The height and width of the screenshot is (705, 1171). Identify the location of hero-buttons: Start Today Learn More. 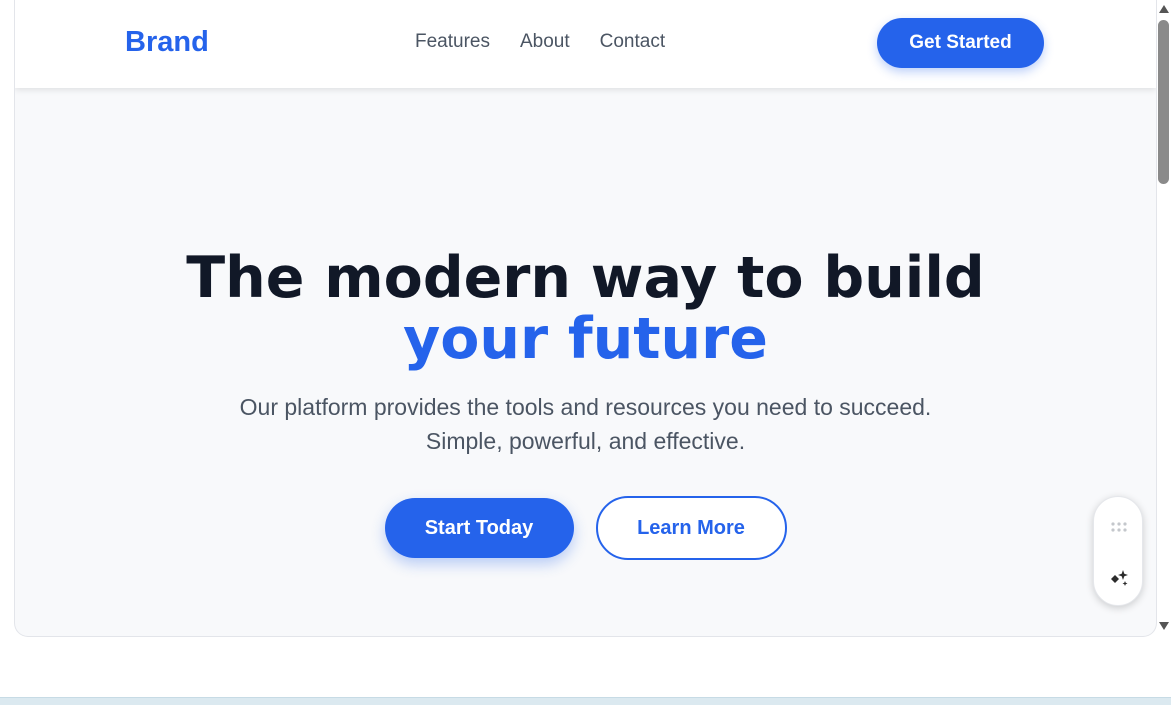
(585, 528).